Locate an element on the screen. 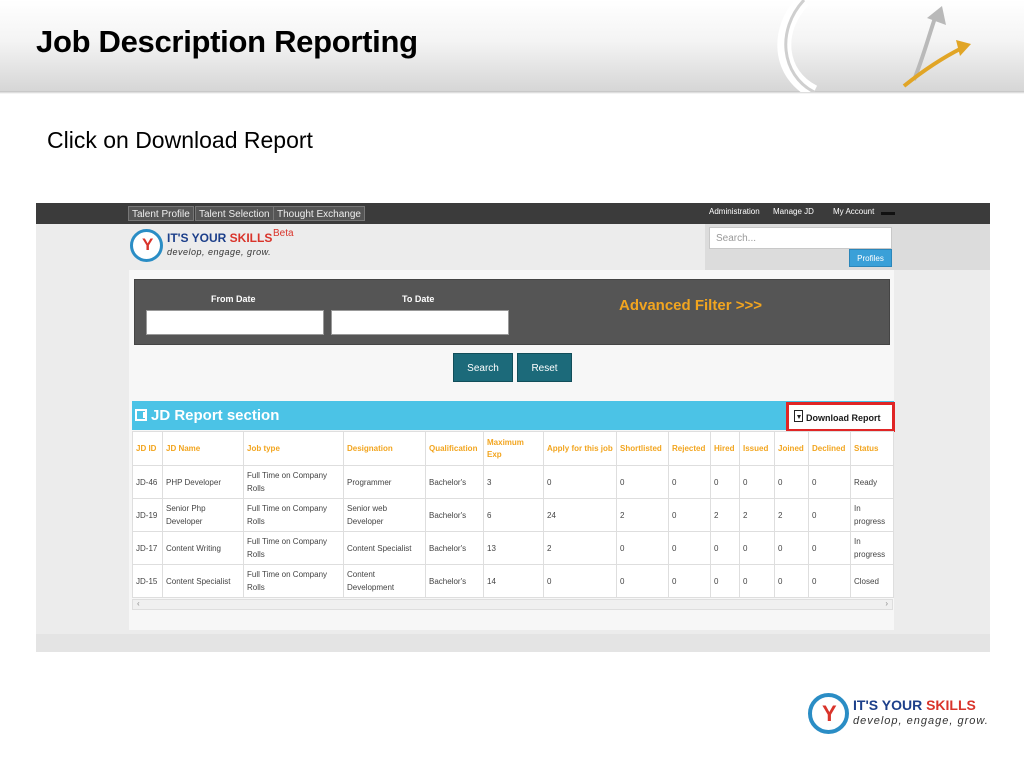 The height and width of the screenshot is (768, 1024). report-section-icon is located at coordinates (141, 415).